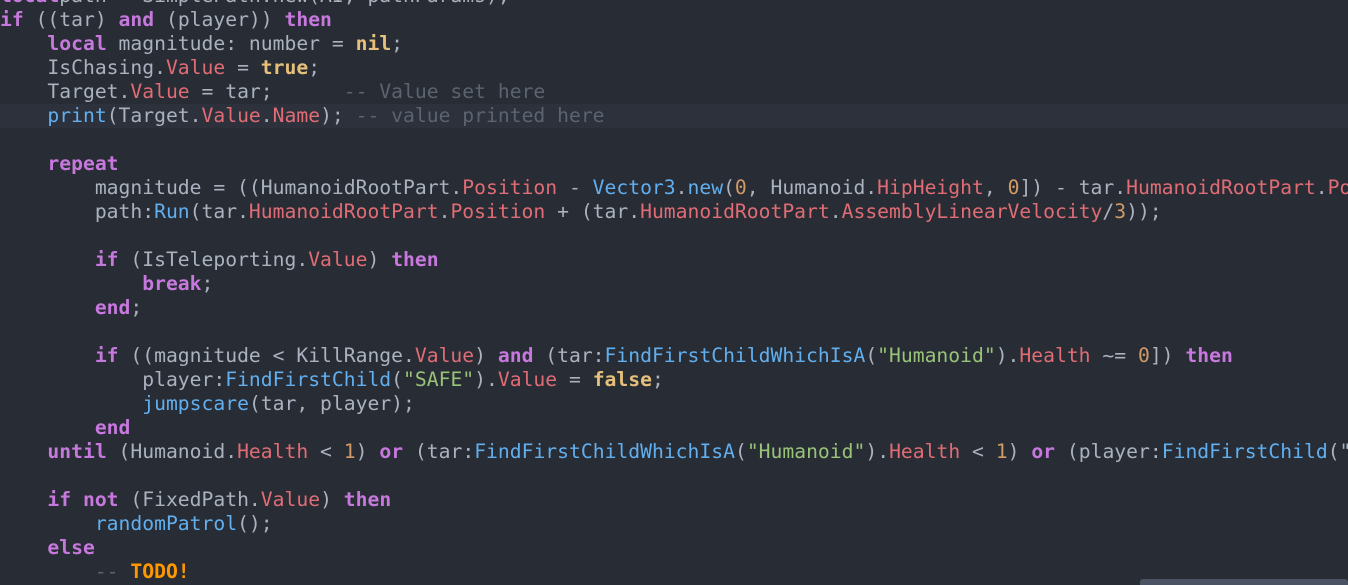 This screenshot has width=1348, height=585. I want to click on code-token: path = SimplePath.new(AI, pathParams);, so click(284, 3).